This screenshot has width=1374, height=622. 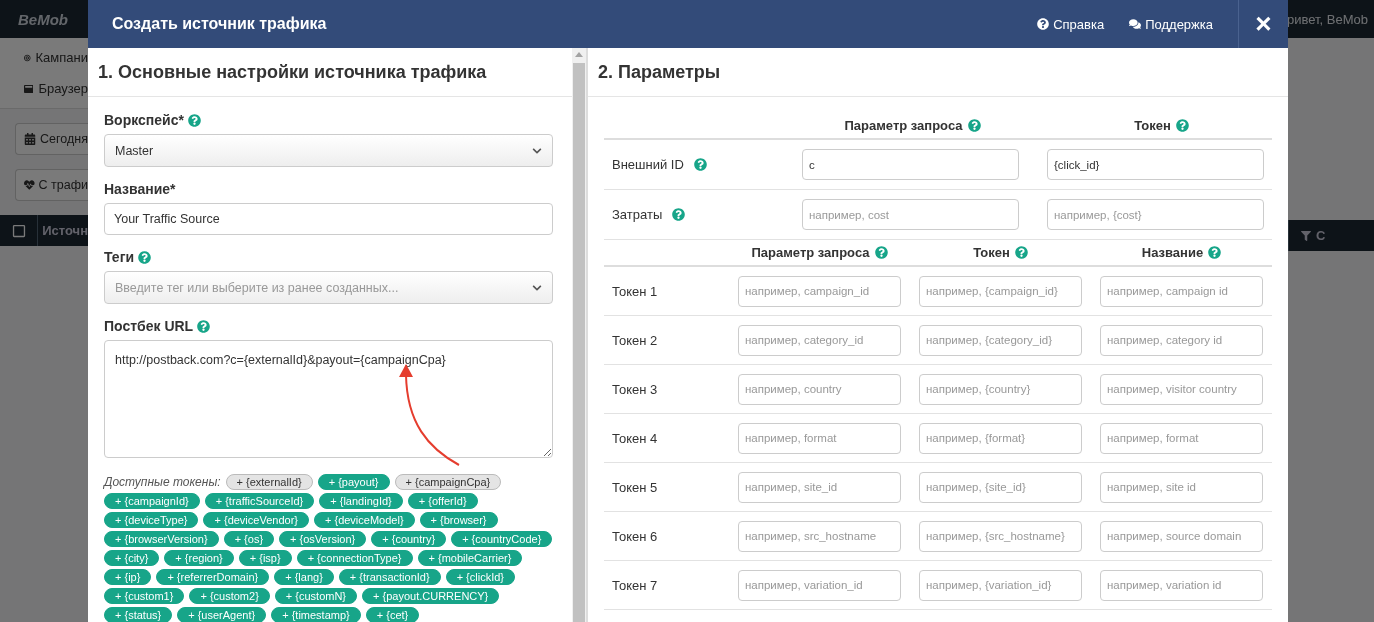 What do you see at coordinates (1181, 438) in the screenshot?
I see `name-input: например, format` at bounding box center [1181, 438].